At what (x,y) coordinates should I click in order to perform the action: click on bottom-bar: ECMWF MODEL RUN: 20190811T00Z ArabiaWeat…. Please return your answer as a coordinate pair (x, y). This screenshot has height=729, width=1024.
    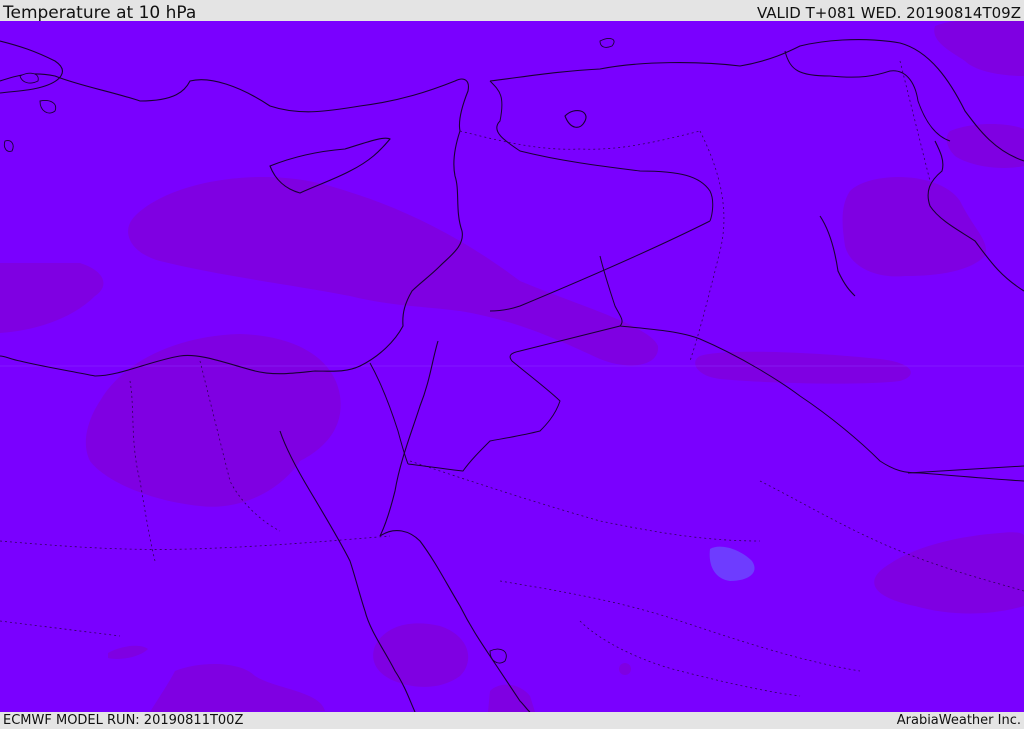
    Looking at the image, I should click on (512, 720).